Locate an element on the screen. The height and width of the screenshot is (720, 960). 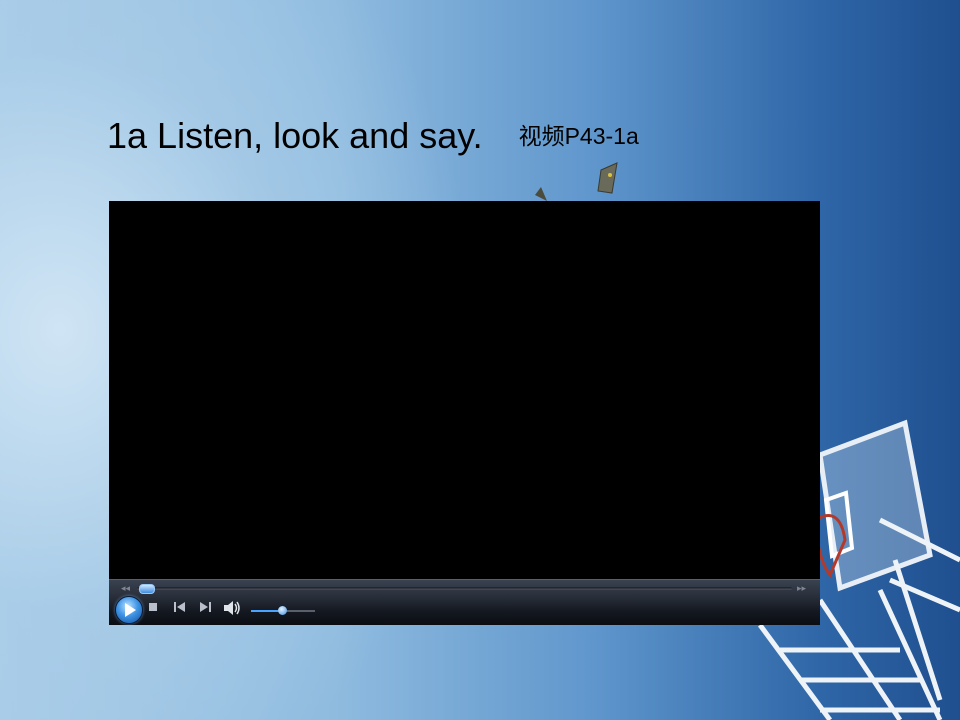
player-controls: ◂◂ ▸▸ is located at coordinates (464, 602).